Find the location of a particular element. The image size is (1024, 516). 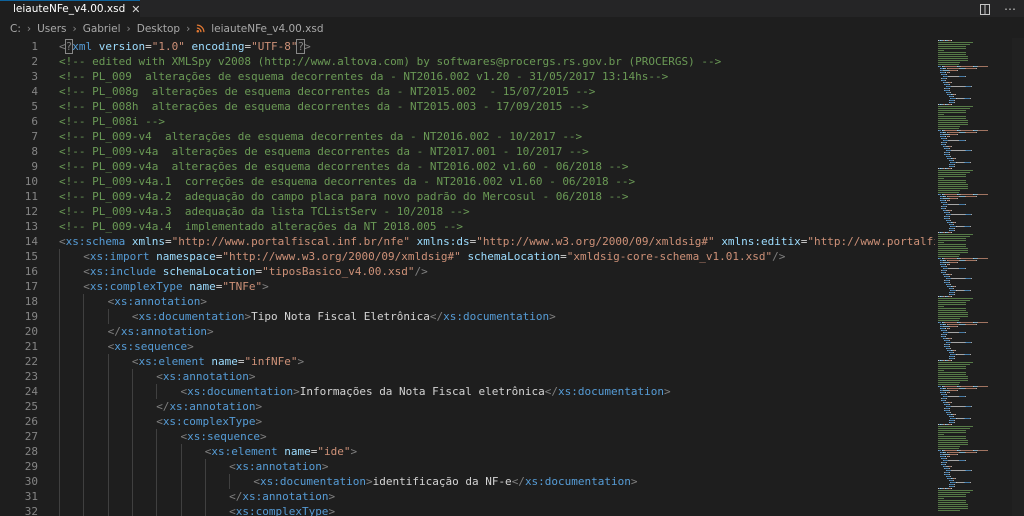

code-token: schemaLocation is located at coordinates (209, 271).